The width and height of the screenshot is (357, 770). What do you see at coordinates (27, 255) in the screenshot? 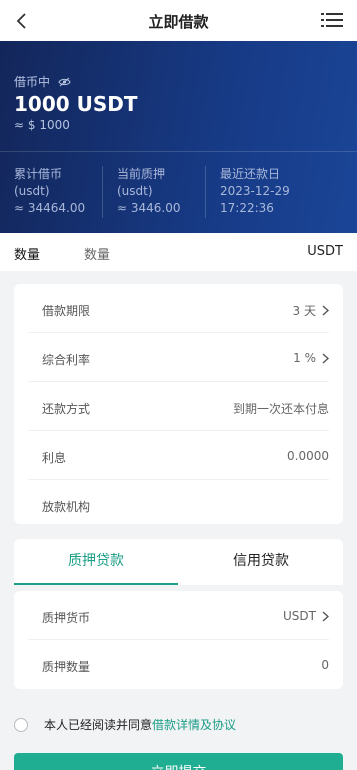
I see `quantity-label: 数量` at bounding box center [27, 255].